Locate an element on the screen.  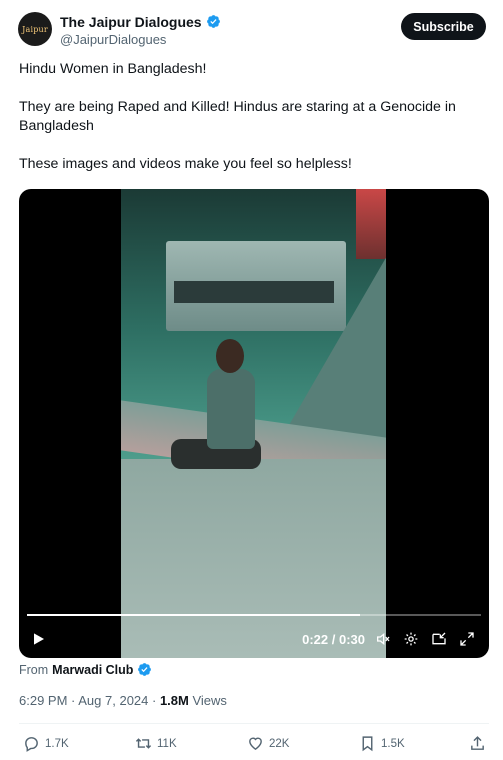
like-count: 22K is located at coordinates (279, 743).